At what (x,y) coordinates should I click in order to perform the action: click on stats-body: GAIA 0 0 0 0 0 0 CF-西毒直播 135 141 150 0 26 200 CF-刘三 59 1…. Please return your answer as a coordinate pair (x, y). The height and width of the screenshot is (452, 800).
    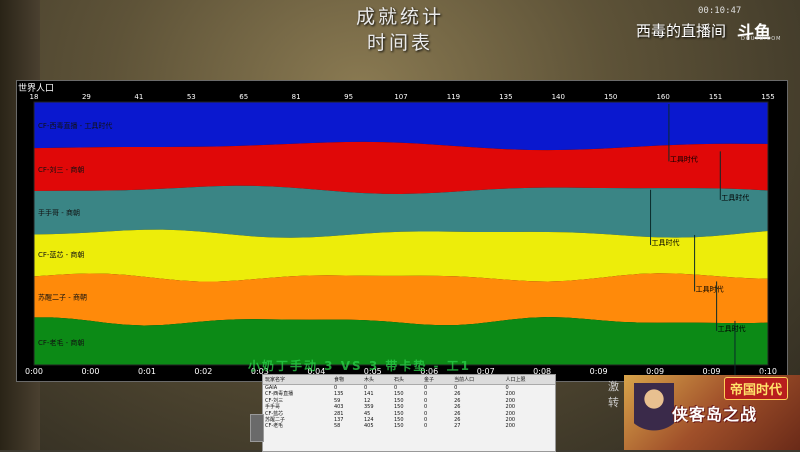
    Looking at the image, I should click on (409, 407).